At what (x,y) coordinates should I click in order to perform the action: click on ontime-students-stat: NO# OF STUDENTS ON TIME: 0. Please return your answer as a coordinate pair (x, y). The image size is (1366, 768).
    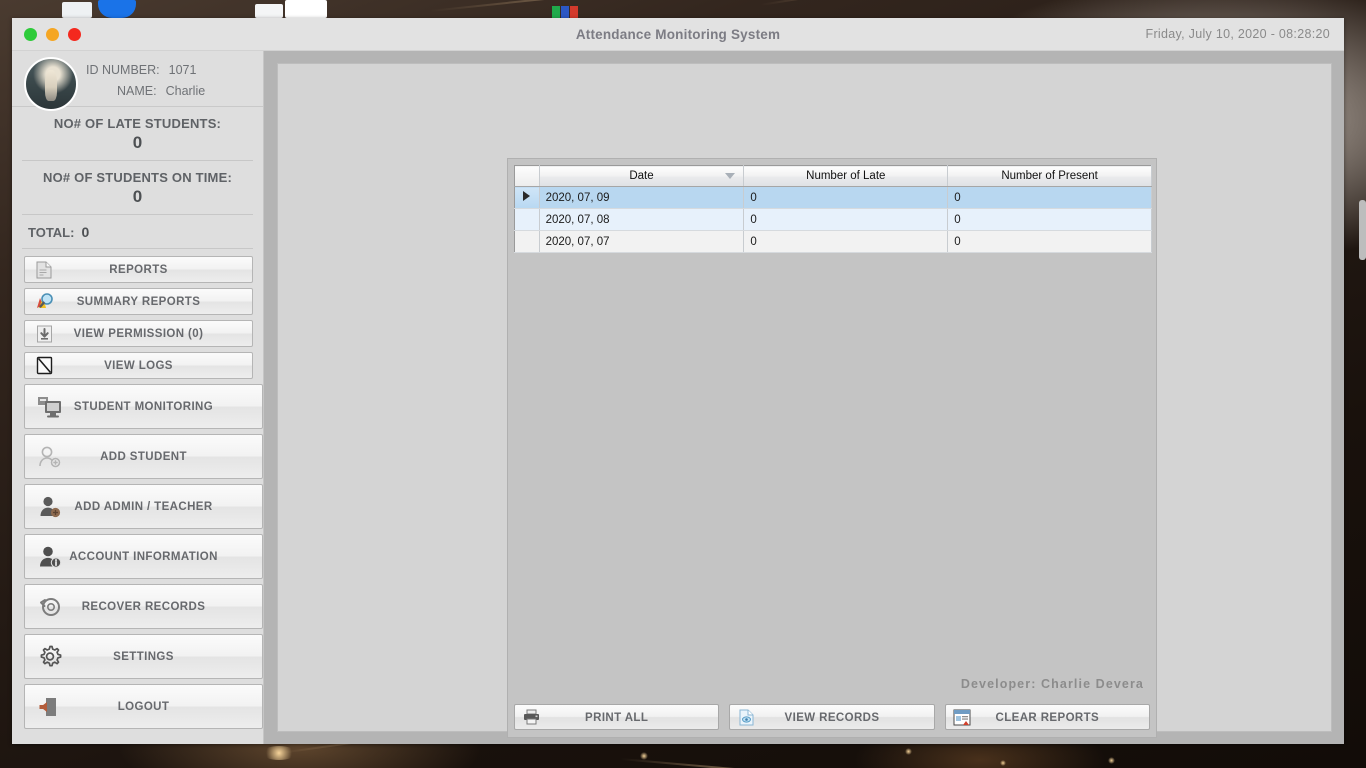
    Looking at the image, I should click on (137, 187).